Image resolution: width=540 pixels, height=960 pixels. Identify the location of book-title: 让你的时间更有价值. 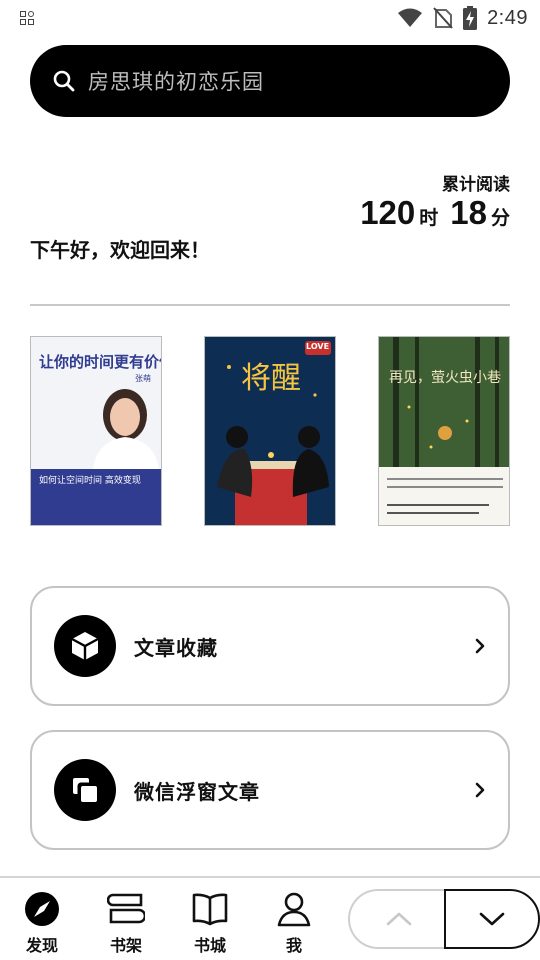
(100, 362).